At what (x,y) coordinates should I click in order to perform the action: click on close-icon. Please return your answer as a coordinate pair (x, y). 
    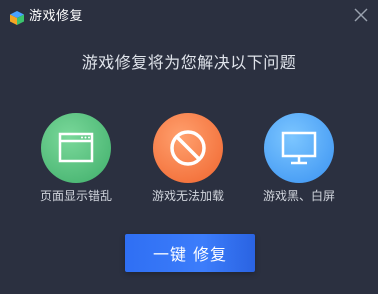
    Looking at the image, I should click on (361, 15).